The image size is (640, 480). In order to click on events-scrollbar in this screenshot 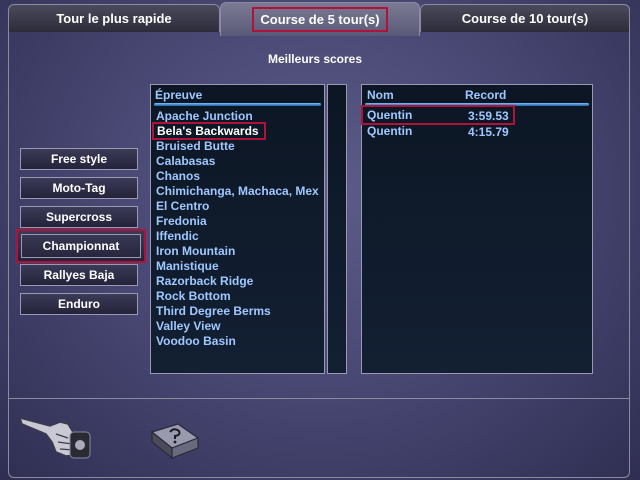, I will do `click(337, 229)`.